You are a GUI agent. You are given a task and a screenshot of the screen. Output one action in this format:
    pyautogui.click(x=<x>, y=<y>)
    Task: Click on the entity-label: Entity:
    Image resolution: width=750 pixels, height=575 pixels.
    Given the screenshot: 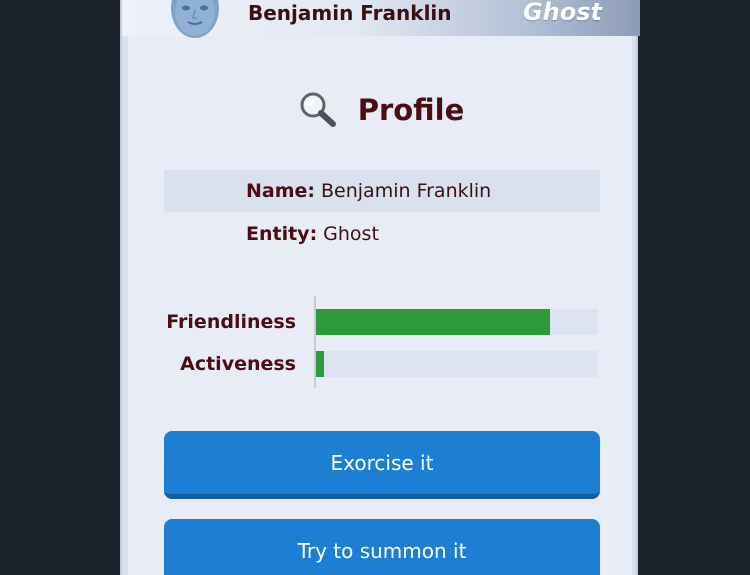 What is the action you would take?
    pyautogui.click(x=282, y=234)
    